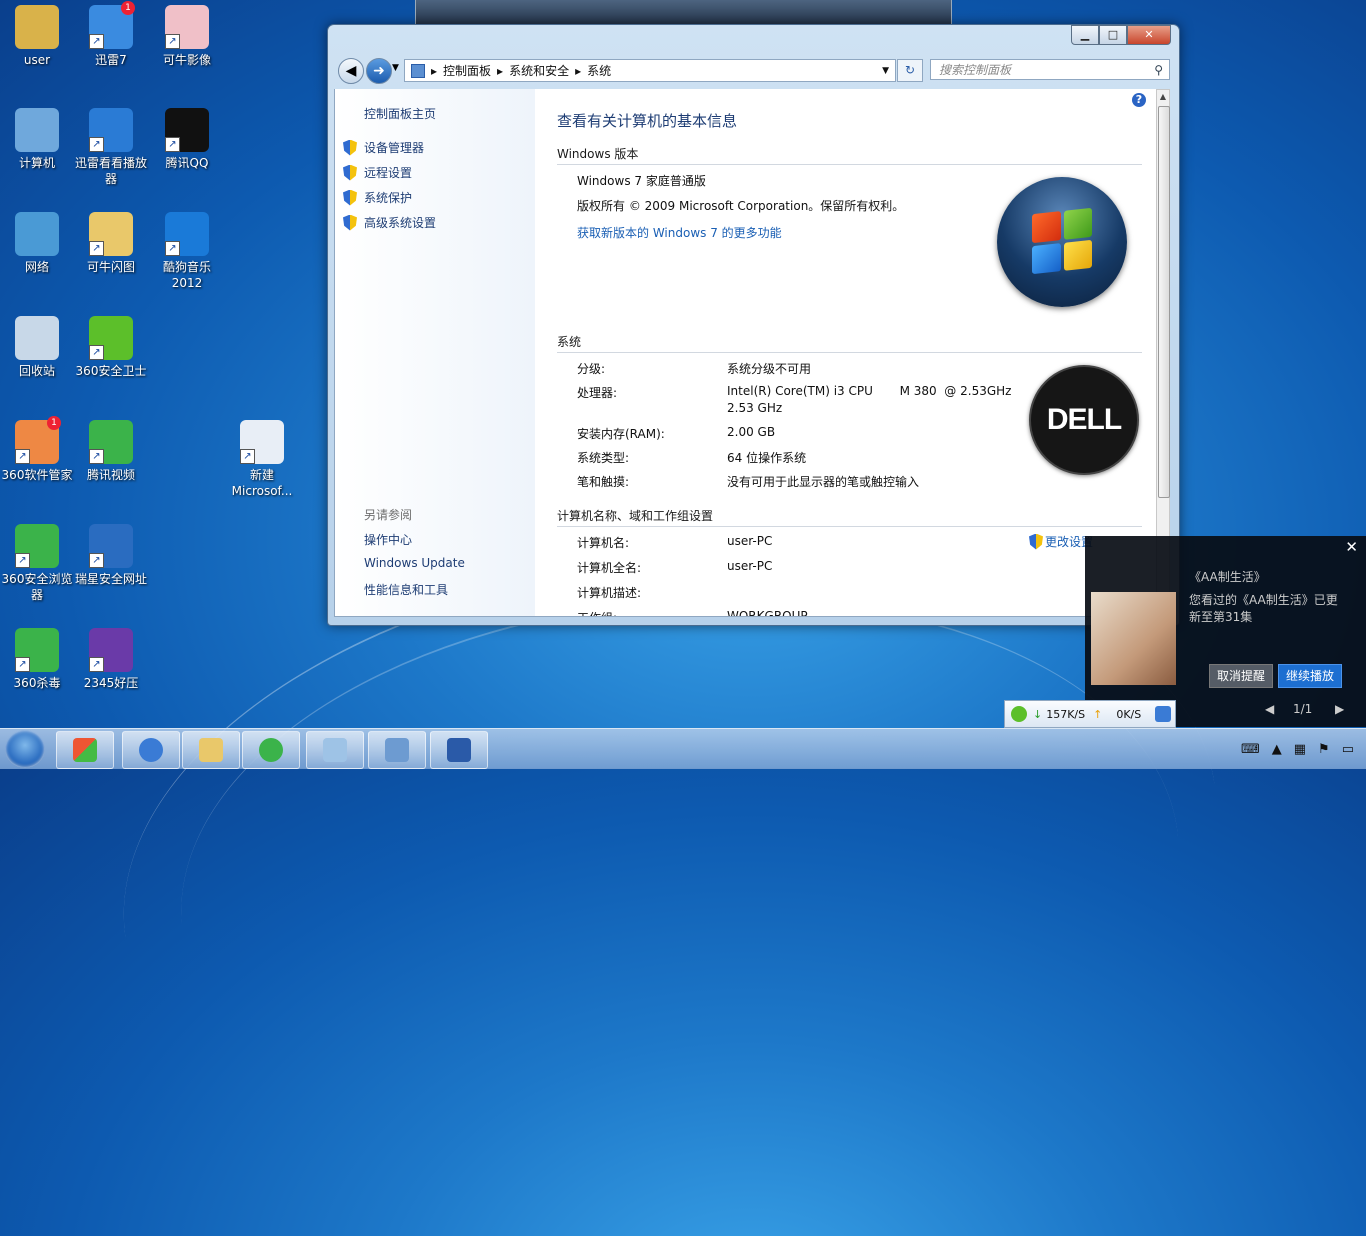 This screenshot has height=1236, width=1366. I want to click on pen-touch-label: 笔和触摸:, so click(603, 482).